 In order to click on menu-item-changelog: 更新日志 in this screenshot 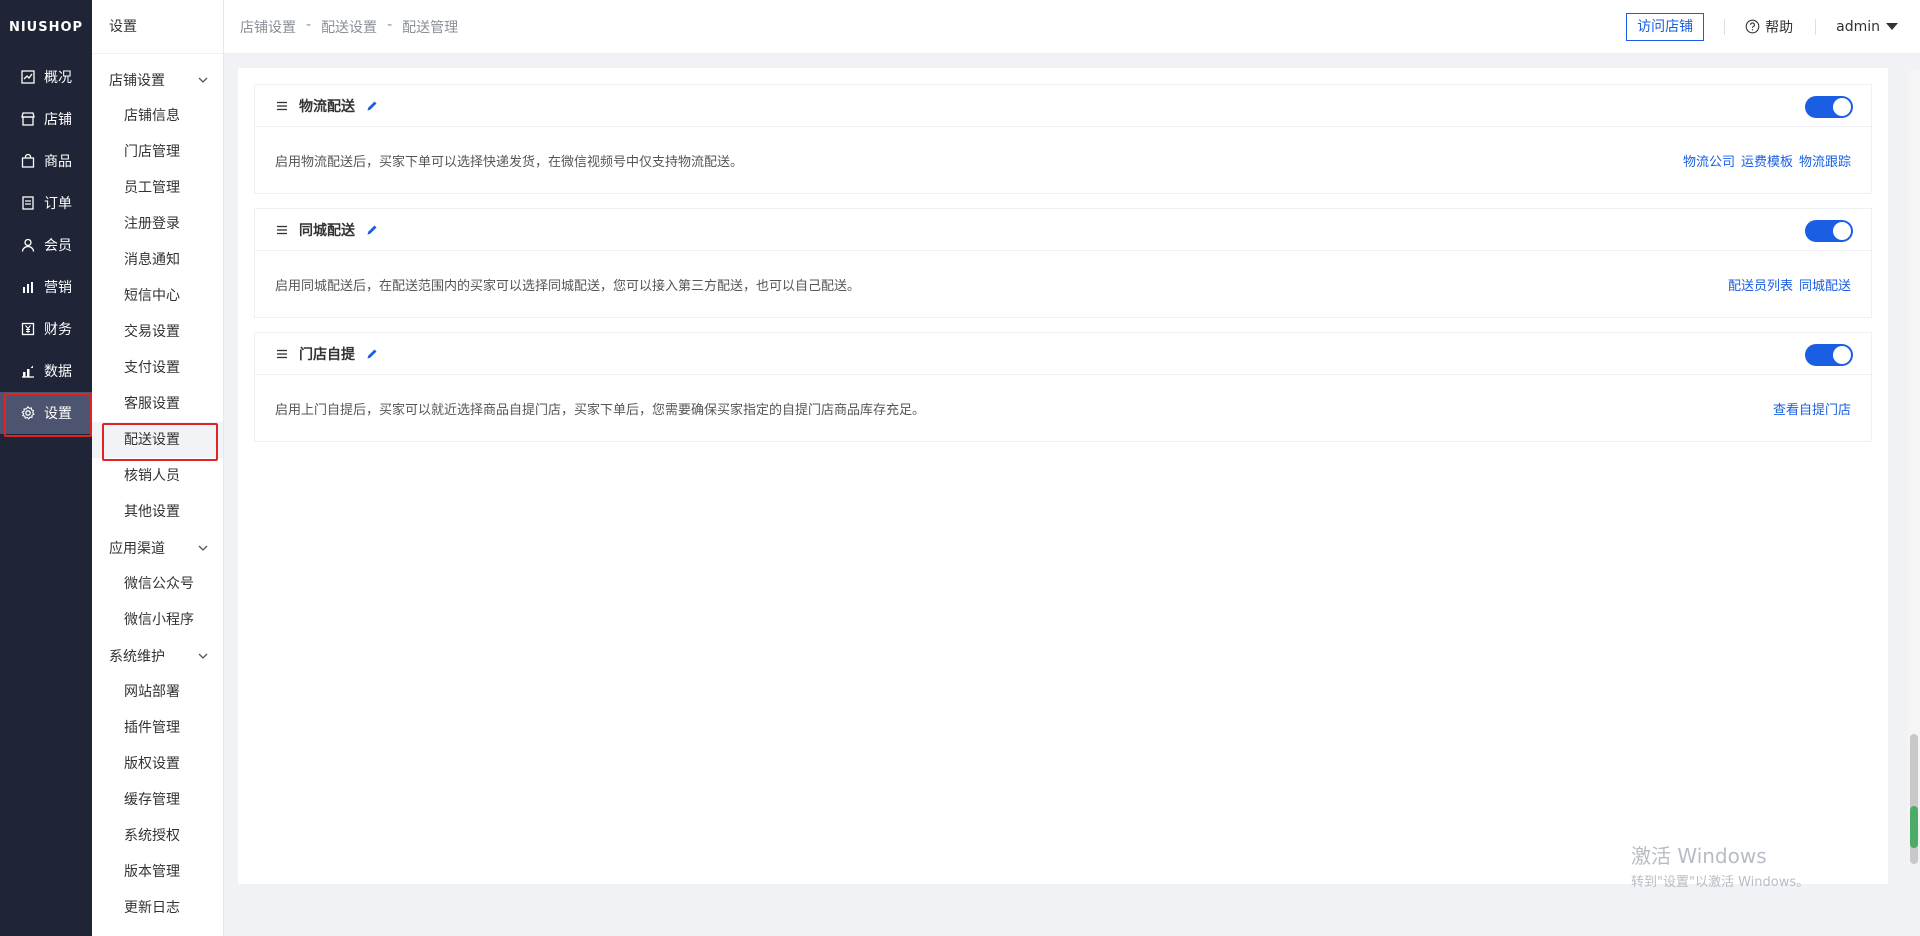, I will do `click(157, 908)`.